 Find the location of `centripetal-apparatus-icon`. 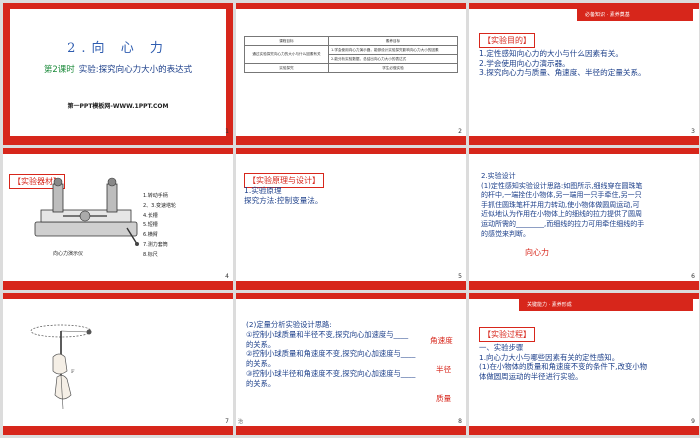

centripetal-apparatus-icon is located at coordinates (86, 211).